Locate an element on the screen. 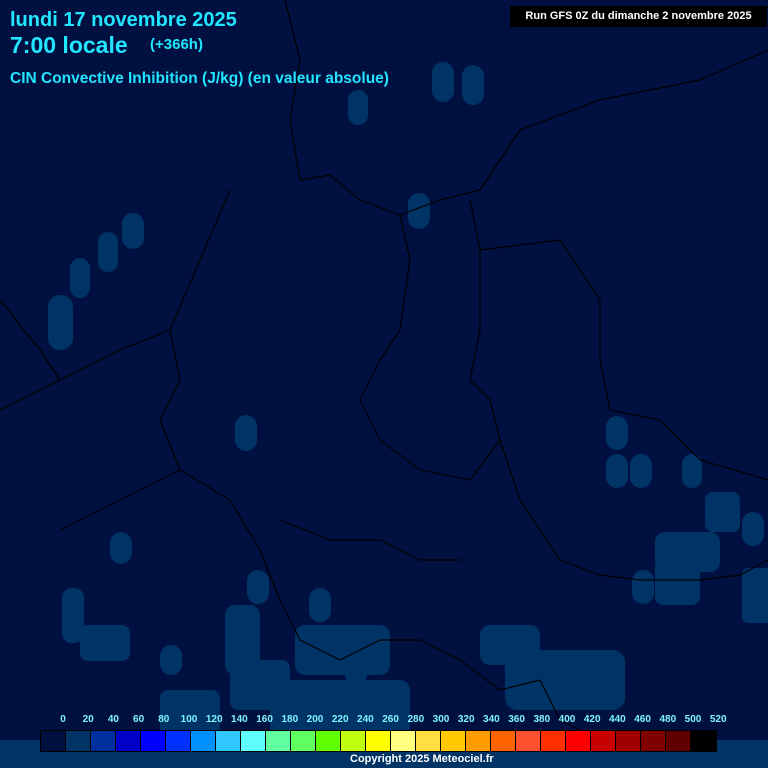 Image resolution: width=768 pixels, height=768 pixels. scale-label: 40 is located at coordinates (113, 719).